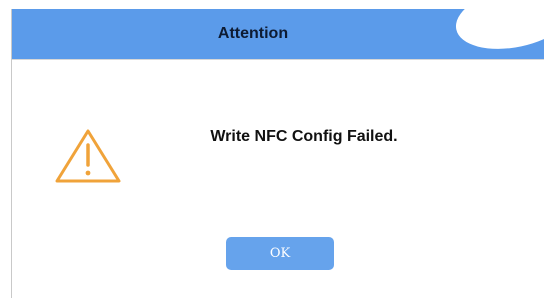  What do you see at coordinates (304, 136) in the screenshot?
I see `error-message: Write NFC Config Failed.` at bounding box center [304, 136].